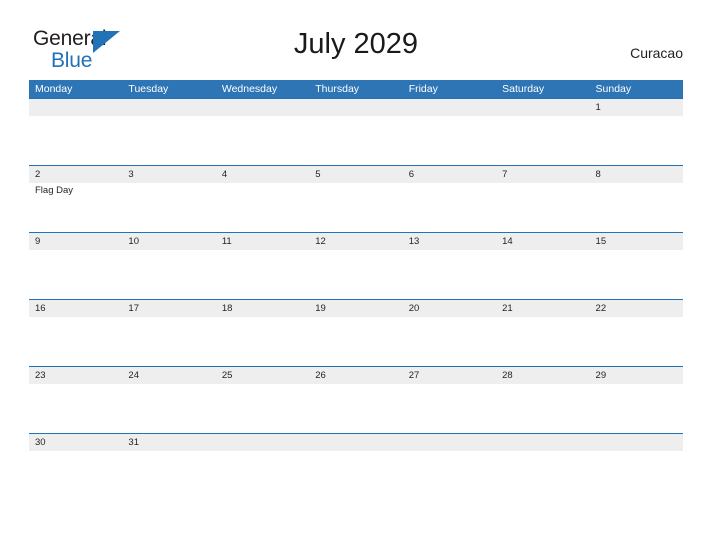 The width and height of the screenshot is (712, 550). Describe the element at coordinates (54, 190) in the screenshot. I see `day-event-label: Flag Day` at that location.